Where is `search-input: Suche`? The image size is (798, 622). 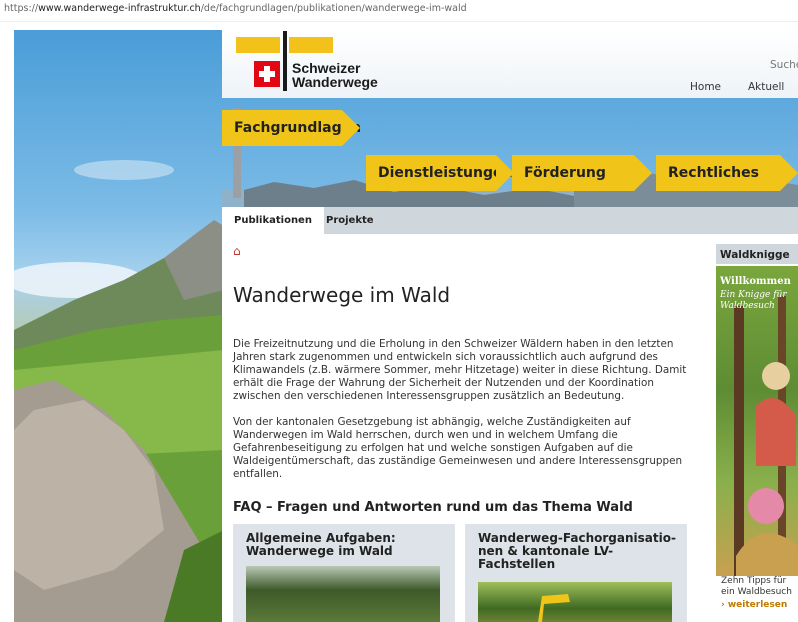
search-input: Suche is located at coordinates (769, 66).